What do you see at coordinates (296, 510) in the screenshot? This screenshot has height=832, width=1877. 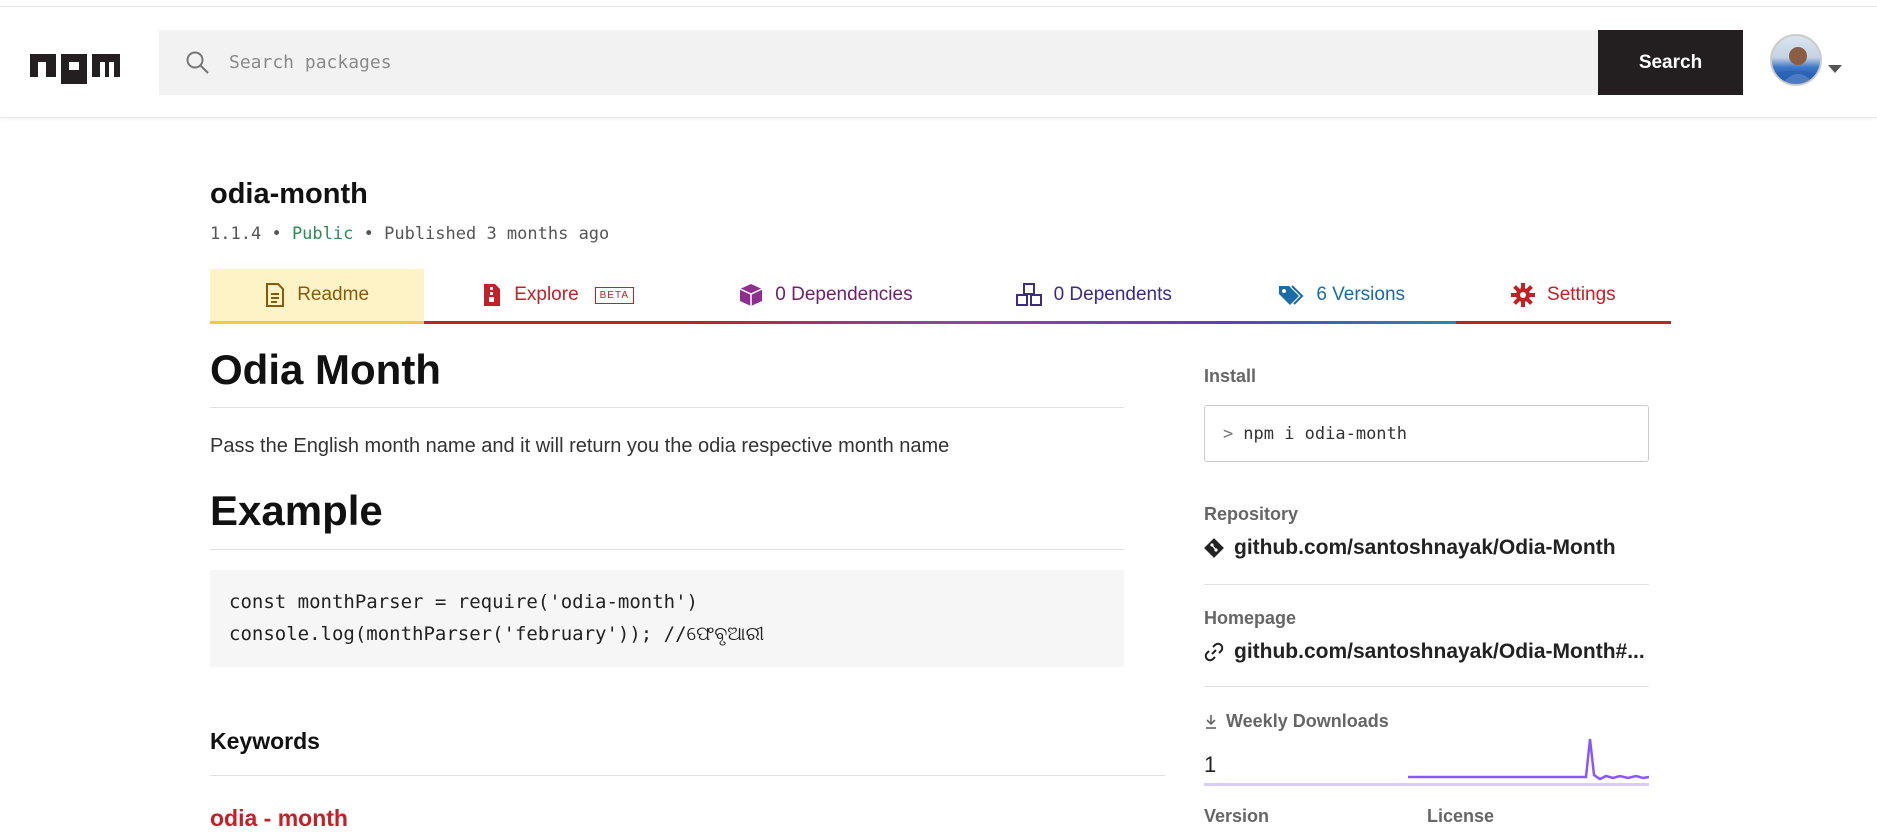 I see `example-heading: Example` at bounding box center [296, 510].